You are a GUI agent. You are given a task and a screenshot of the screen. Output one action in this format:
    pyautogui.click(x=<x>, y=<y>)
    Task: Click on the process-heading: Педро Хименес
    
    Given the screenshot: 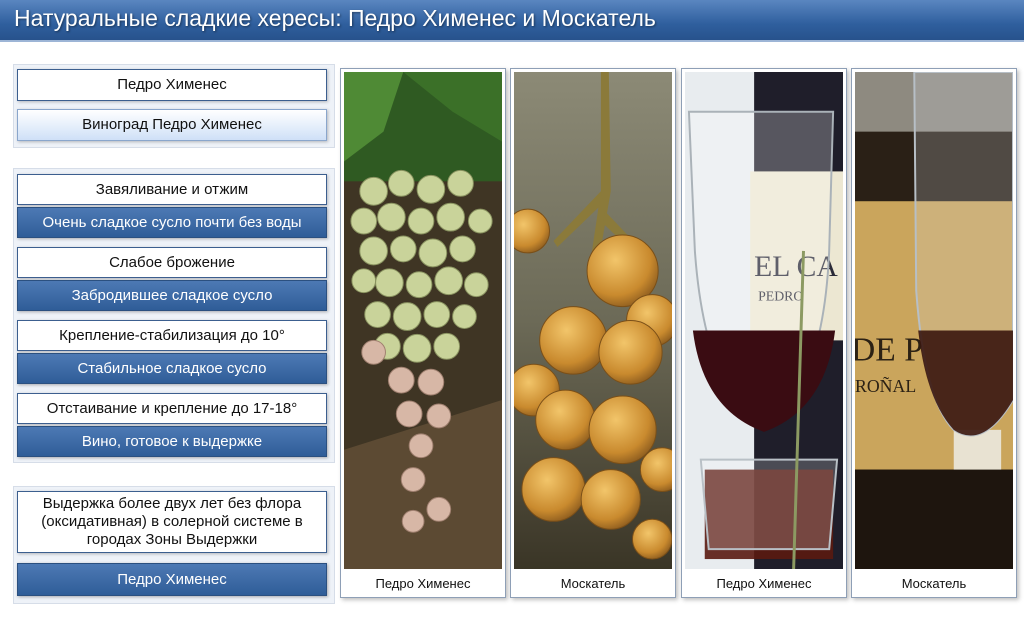 What is the action you would take?
    pyautogui.click(x=172, y=85)
    